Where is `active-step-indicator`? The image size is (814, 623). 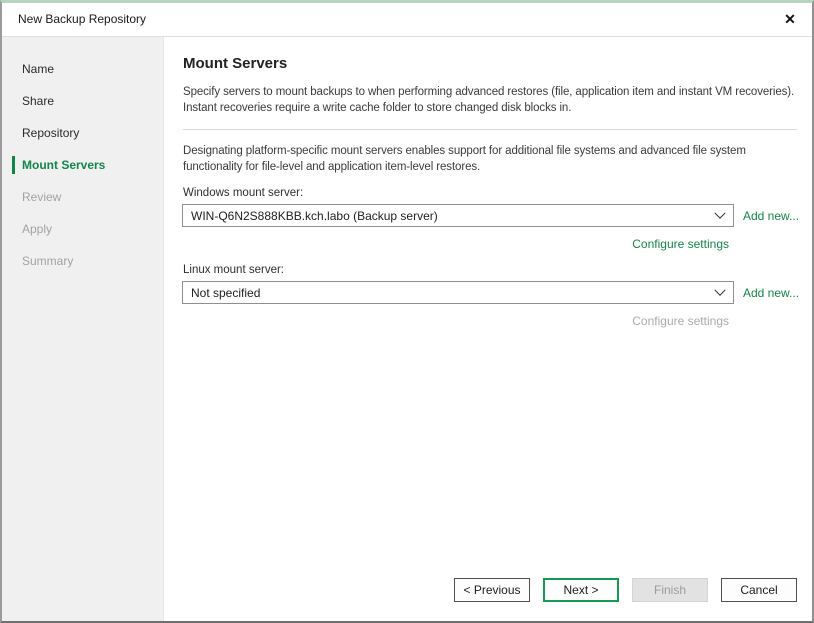 active-step-indicator is located at coordinates (13, 165).